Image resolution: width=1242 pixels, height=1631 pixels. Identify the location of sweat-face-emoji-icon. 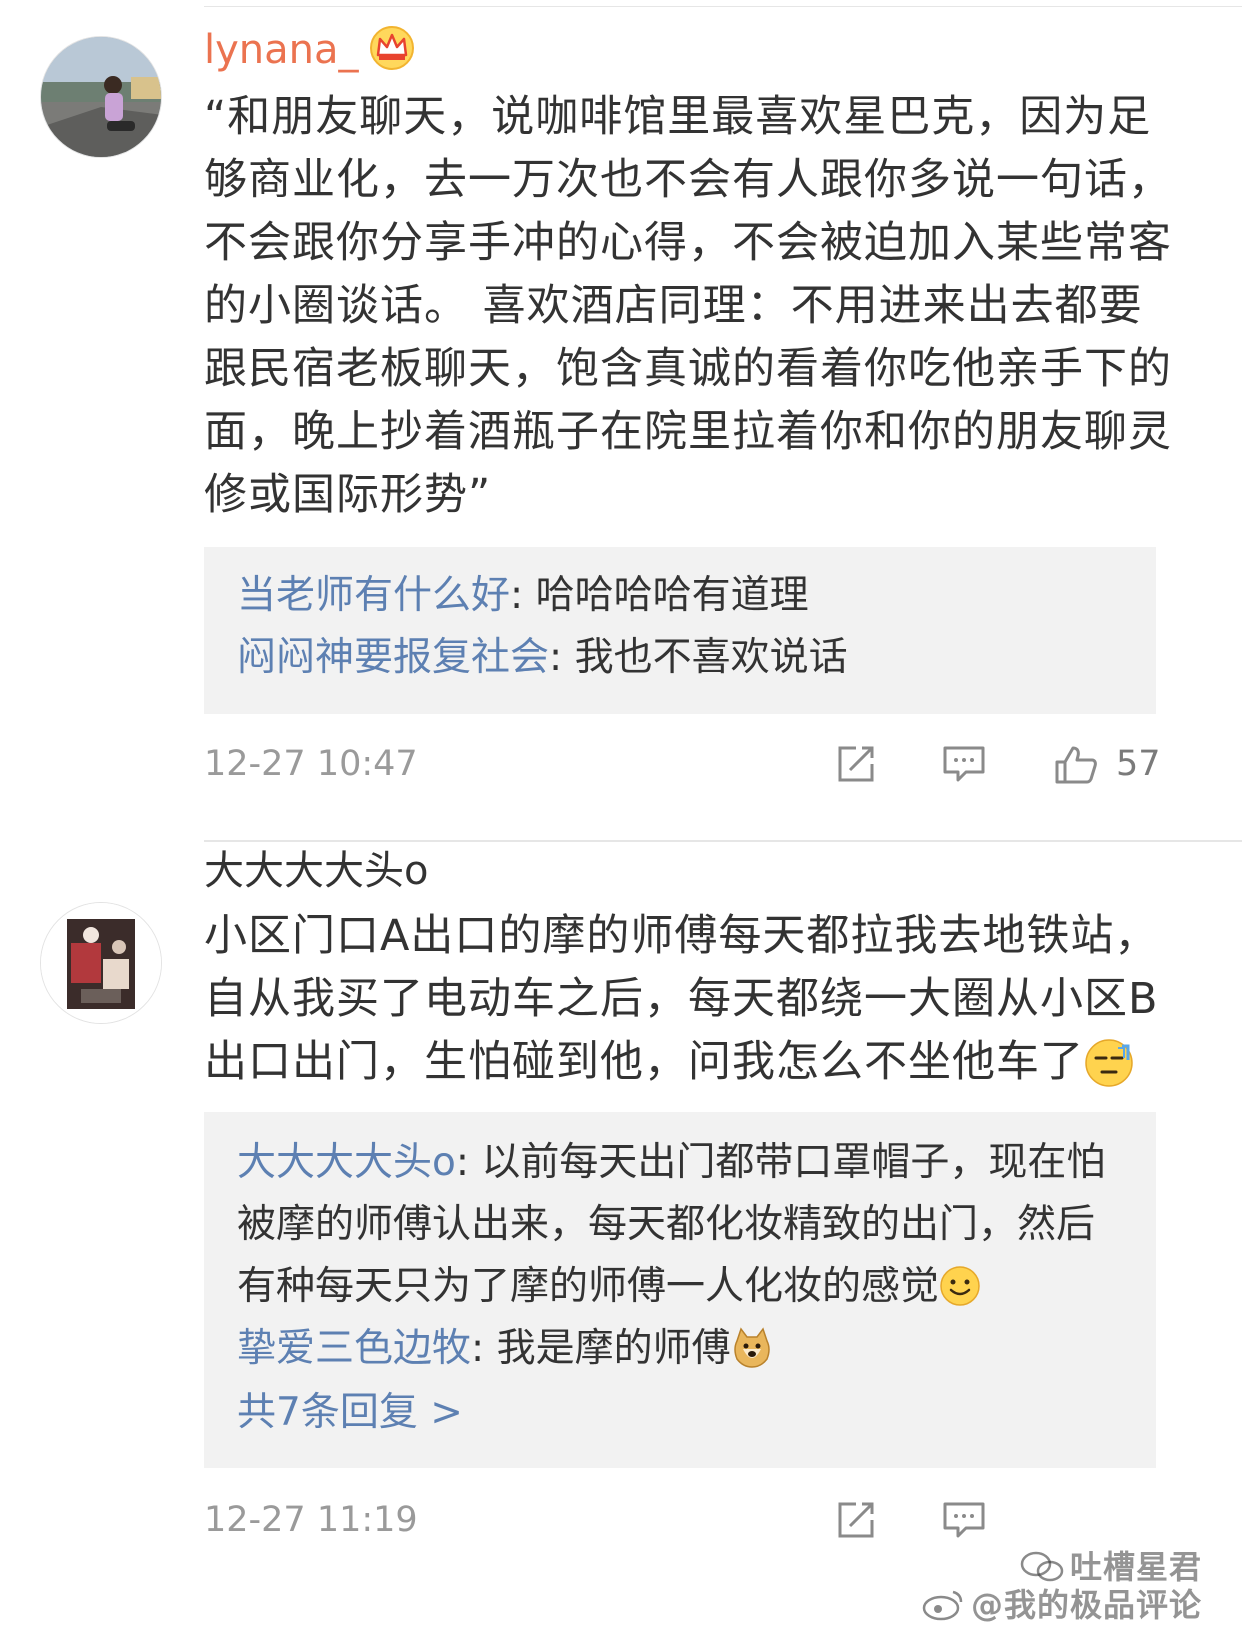
(1109, 1063).